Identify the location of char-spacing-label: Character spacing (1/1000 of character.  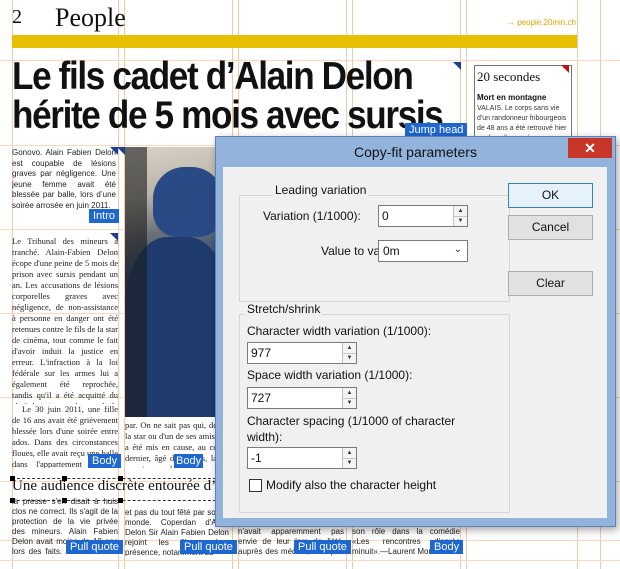
(351, 421).